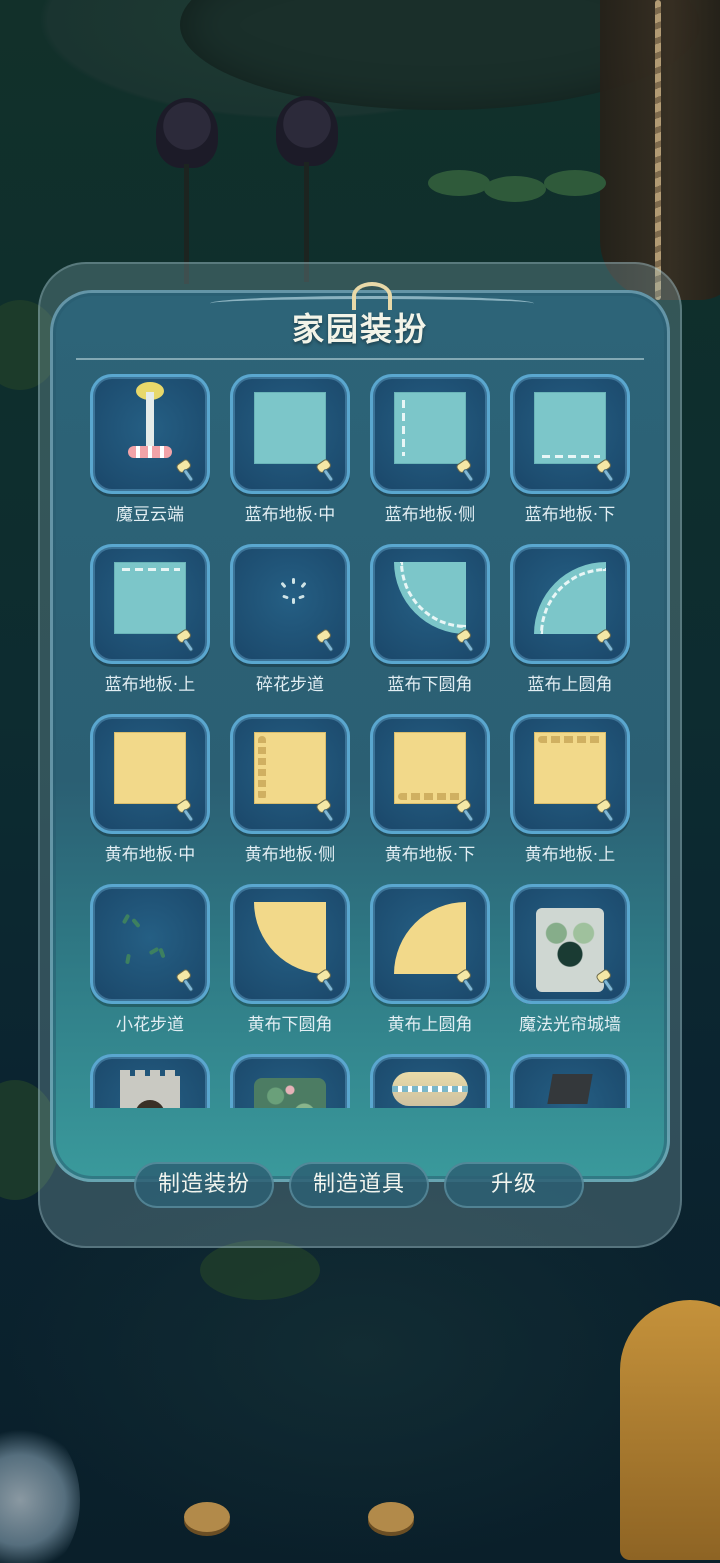 This screenshot has height=1563, width=720. I want to click on decor-item: 黄布地板·中, so click(150, 790).